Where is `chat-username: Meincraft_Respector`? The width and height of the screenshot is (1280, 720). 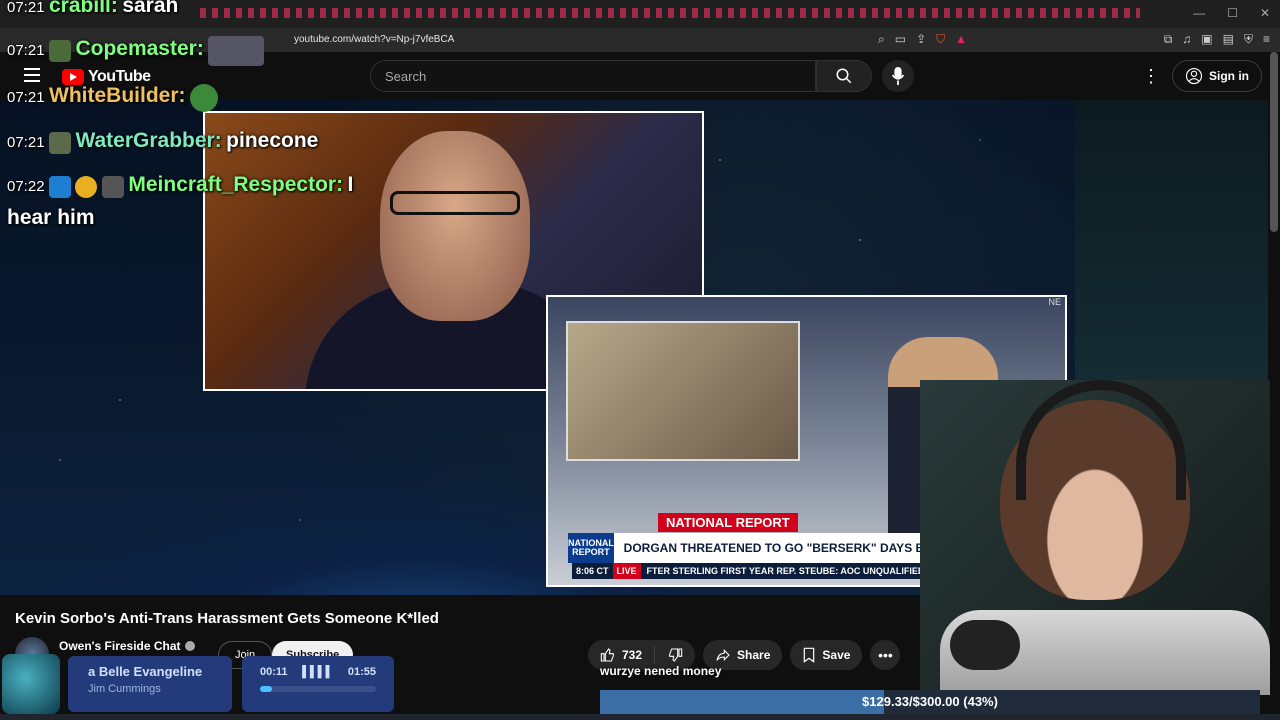
chat-username: Meincraft_Respector is located at coordinates (232, 184).